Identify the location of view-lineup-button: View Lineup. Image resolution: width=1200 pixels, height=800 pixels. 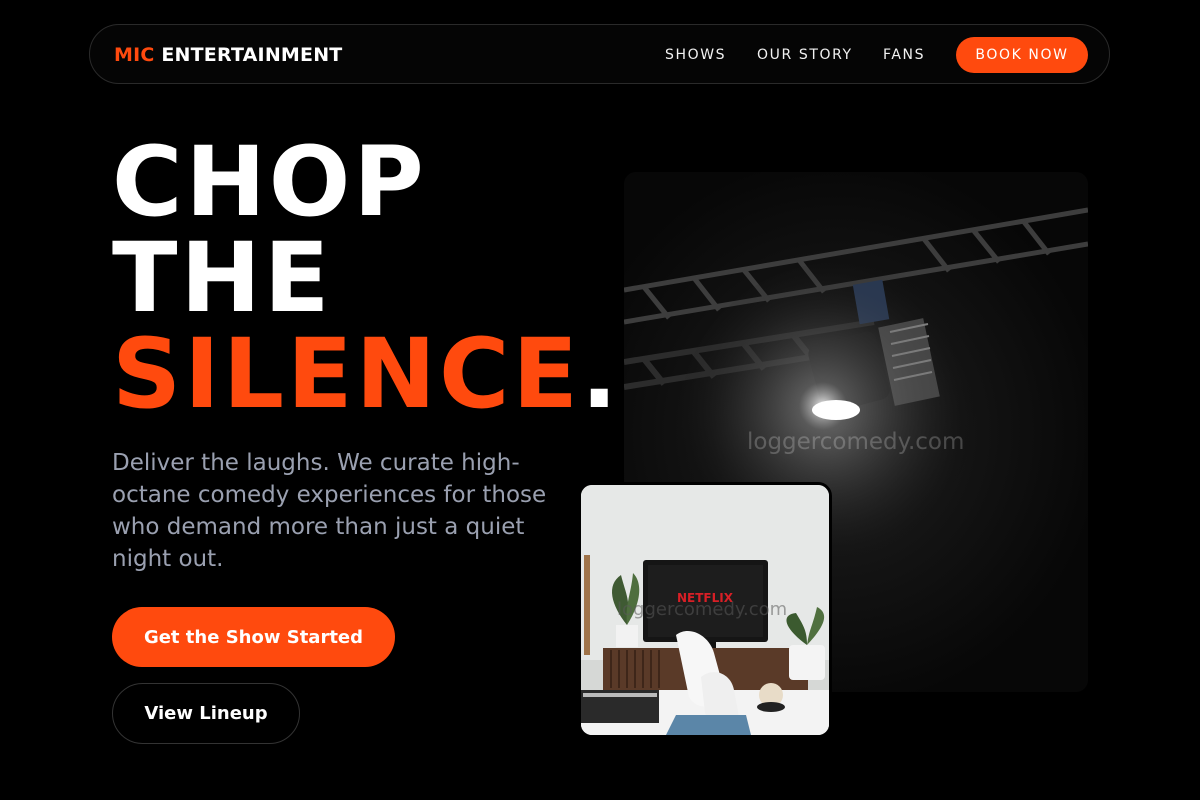
(206, 713).